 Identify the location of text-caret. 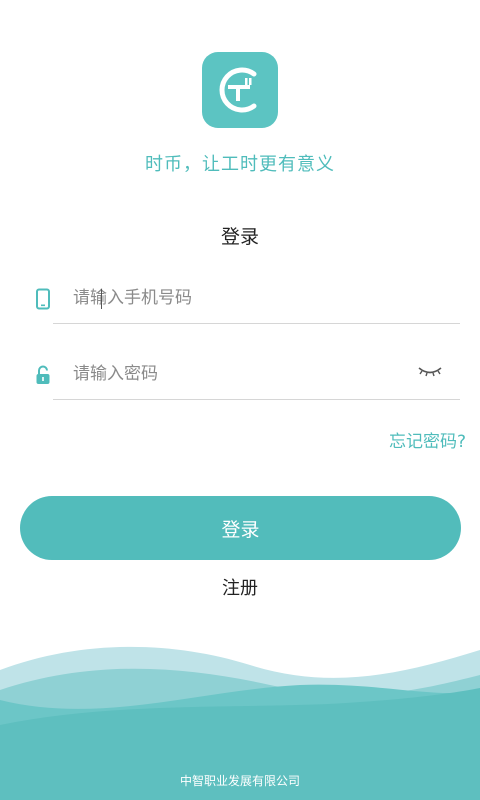
(101, 299).